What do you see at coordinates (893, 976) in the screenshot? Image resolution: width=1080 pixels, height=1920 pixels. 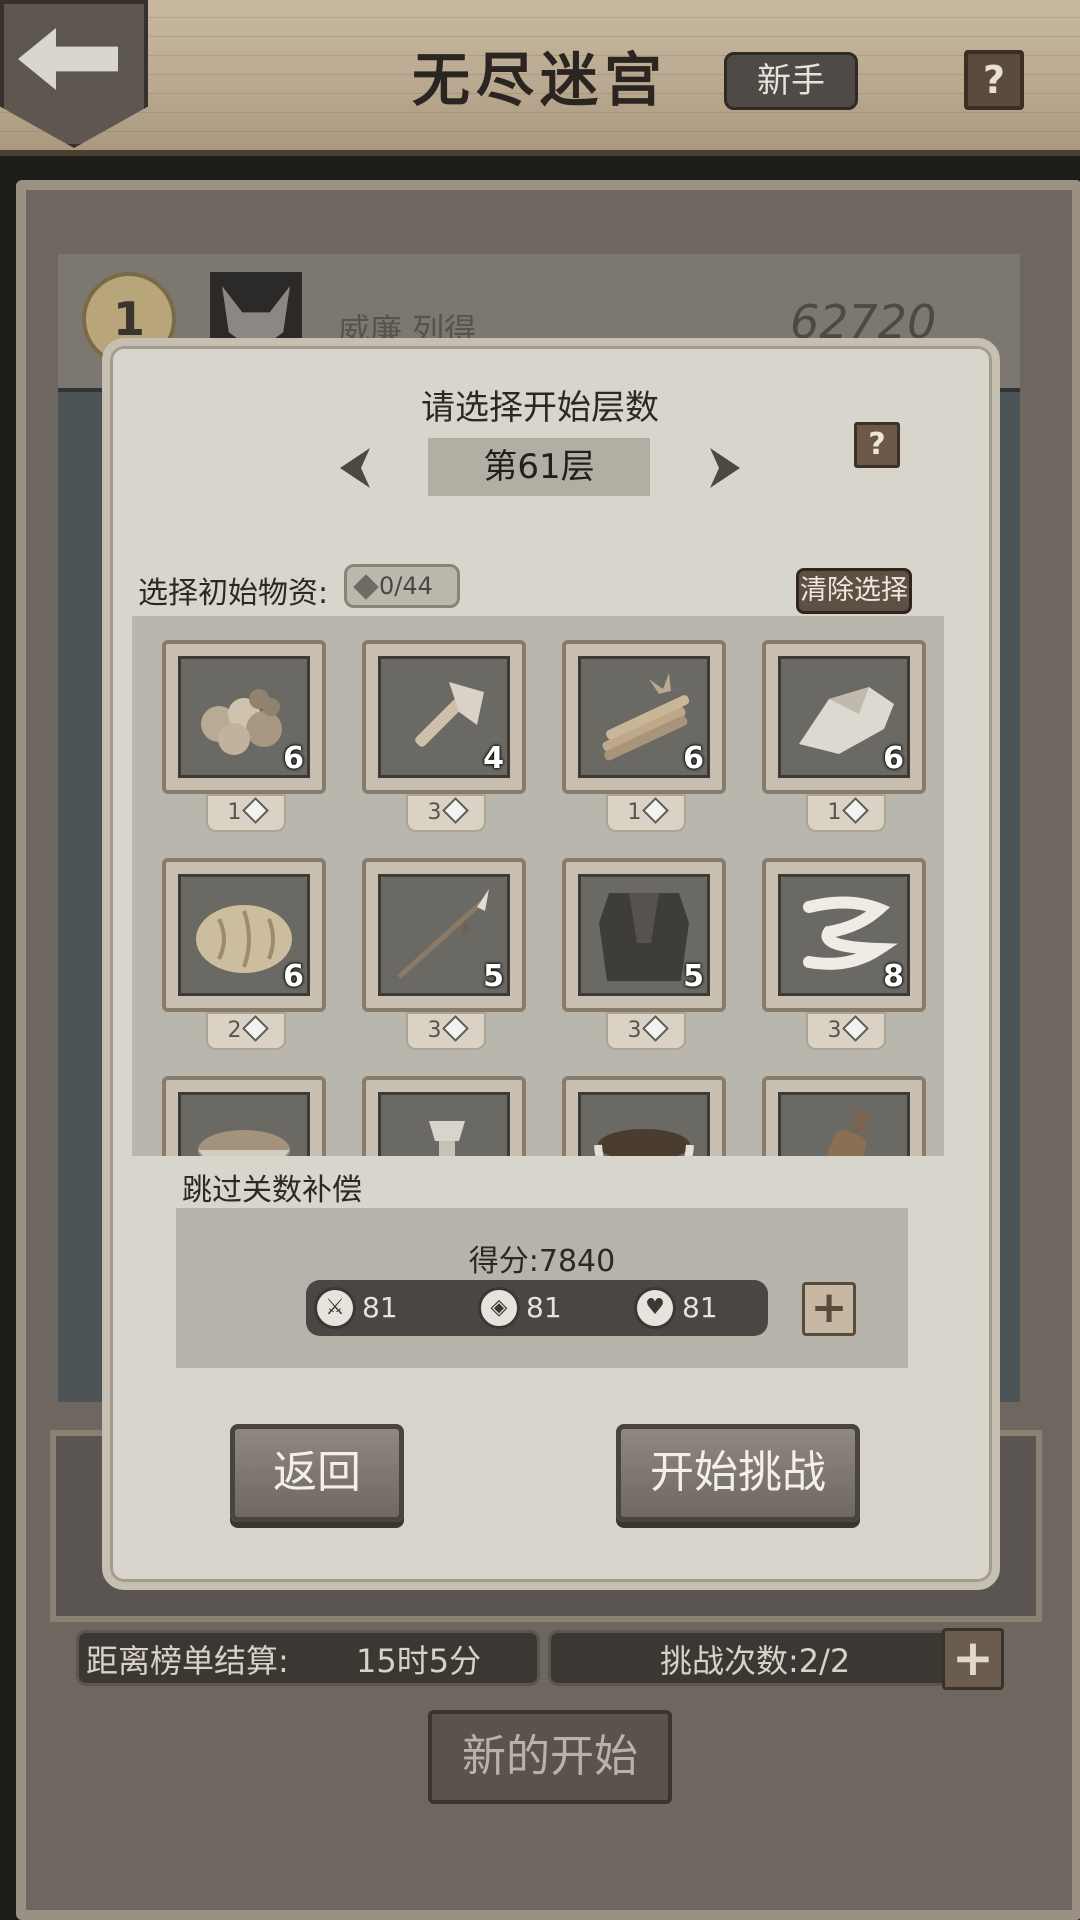 I see `item-count: 8` at bounding box center [893, 976].